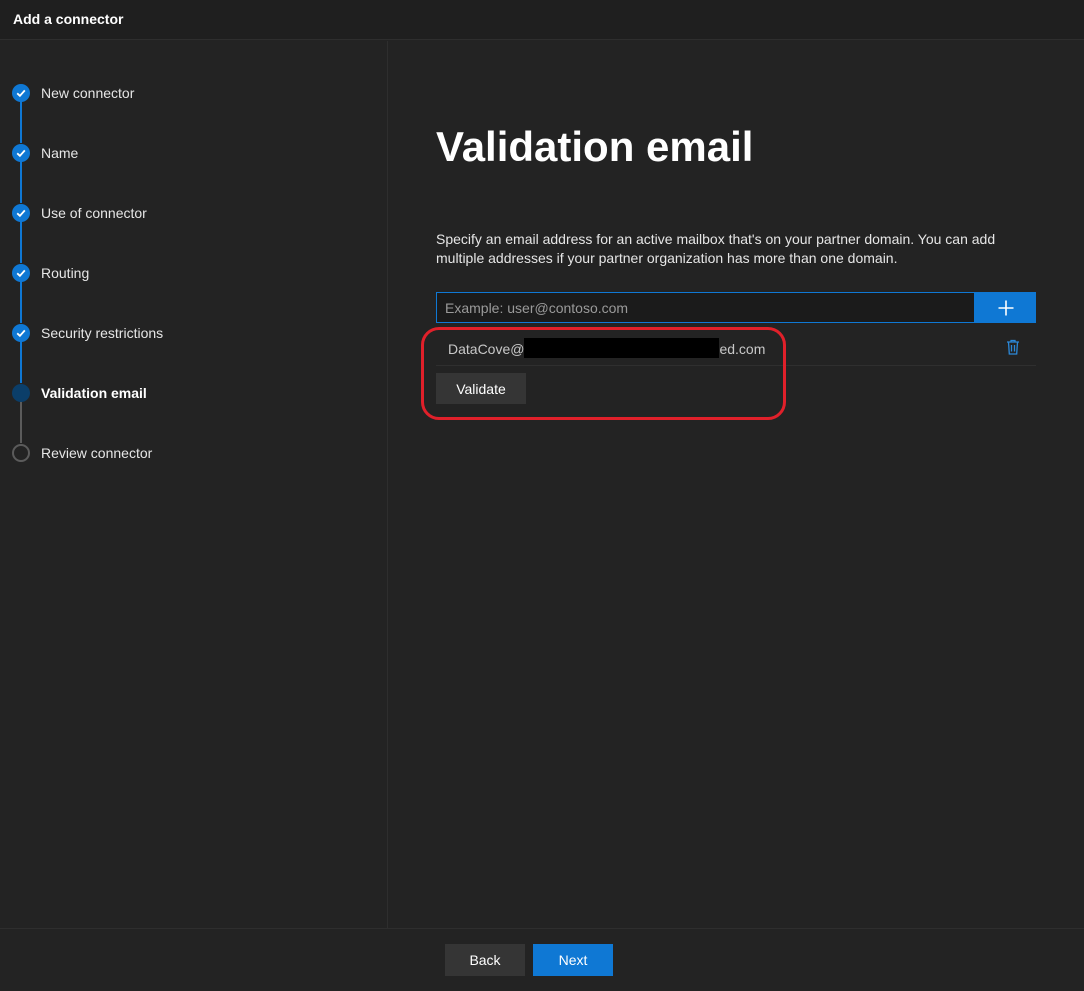  Describe the element at coordinates (192, 394) in the screenshot. I see `step-validation-email: Validation email` at that location.